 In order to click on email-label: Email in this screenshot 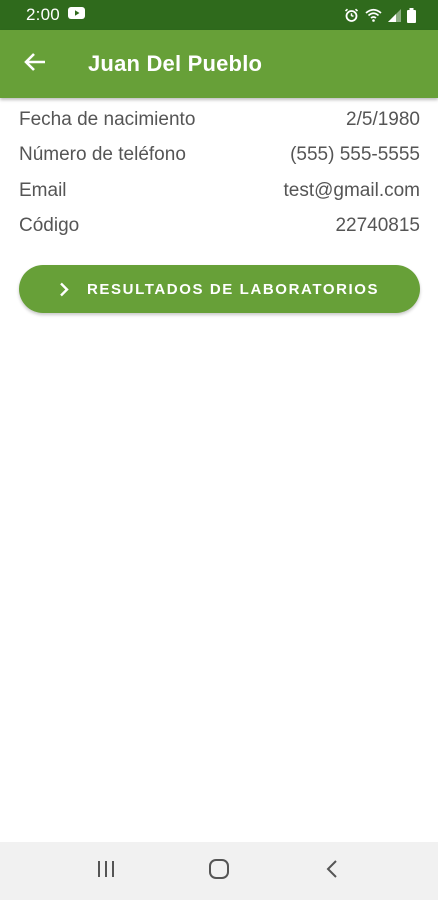, I will do `click(43, 190)`.